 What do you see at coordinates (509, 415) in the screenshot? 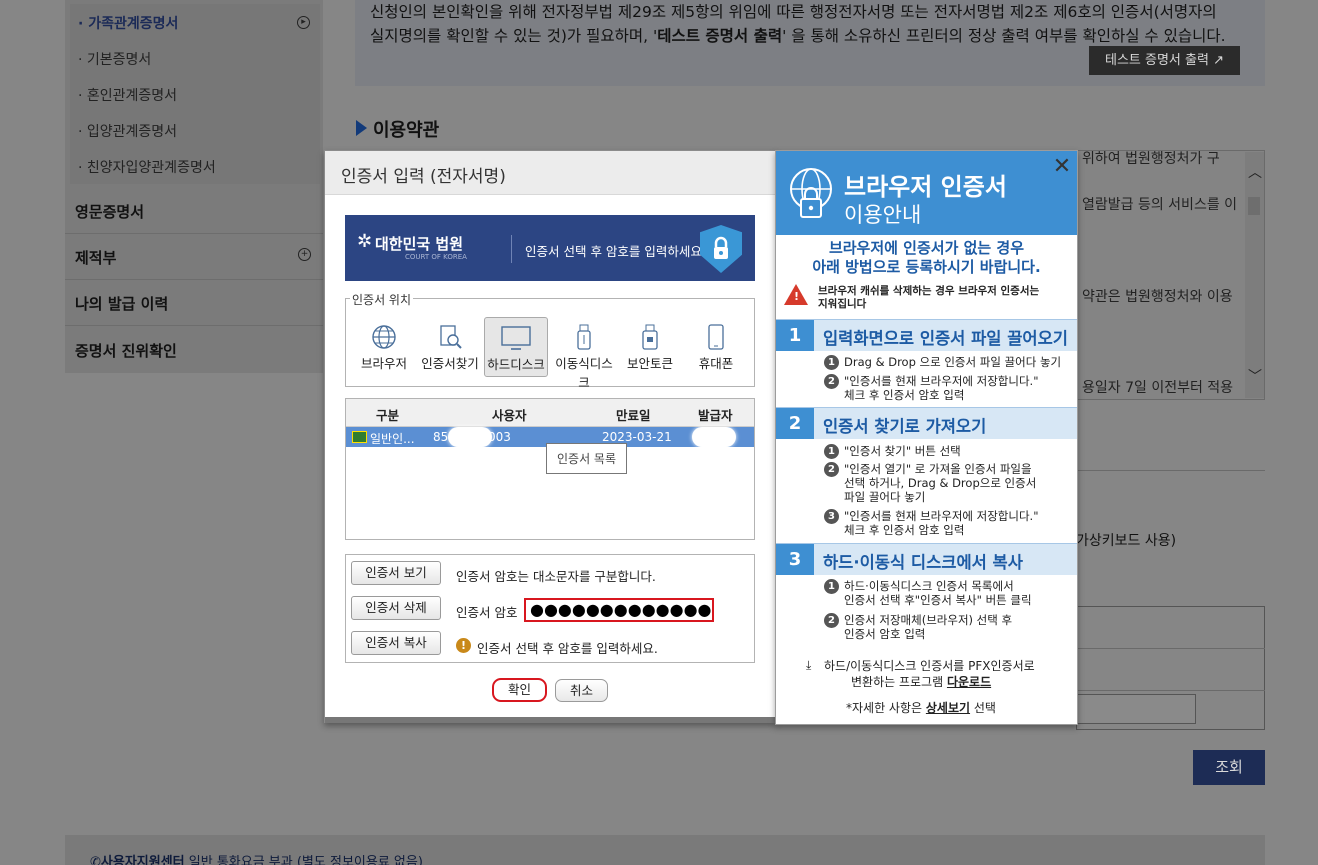
I see `column-header: 사용자` at bounding box center [509, 415].